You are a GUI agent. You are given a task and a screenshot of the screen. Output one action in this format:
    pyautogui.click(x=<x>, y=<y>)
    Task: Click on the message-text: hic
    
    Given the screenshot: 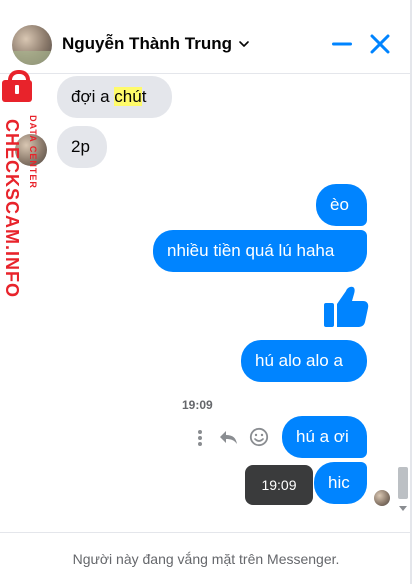 What is the action you would take?
    pyautogui.click(x=339, y=482)
    